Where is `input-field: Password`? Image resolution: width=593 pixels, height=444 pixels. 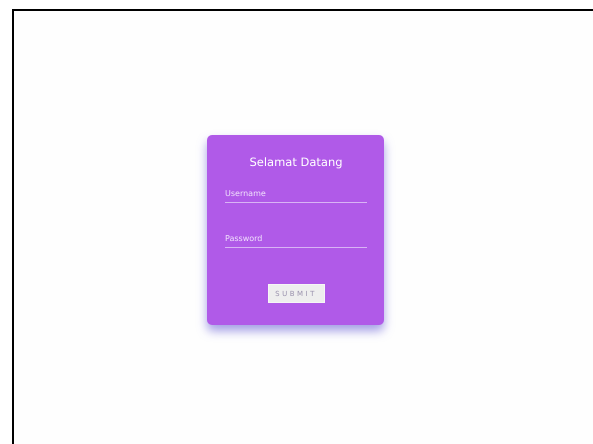
input-field: Password is located at coordinates (296, 239).